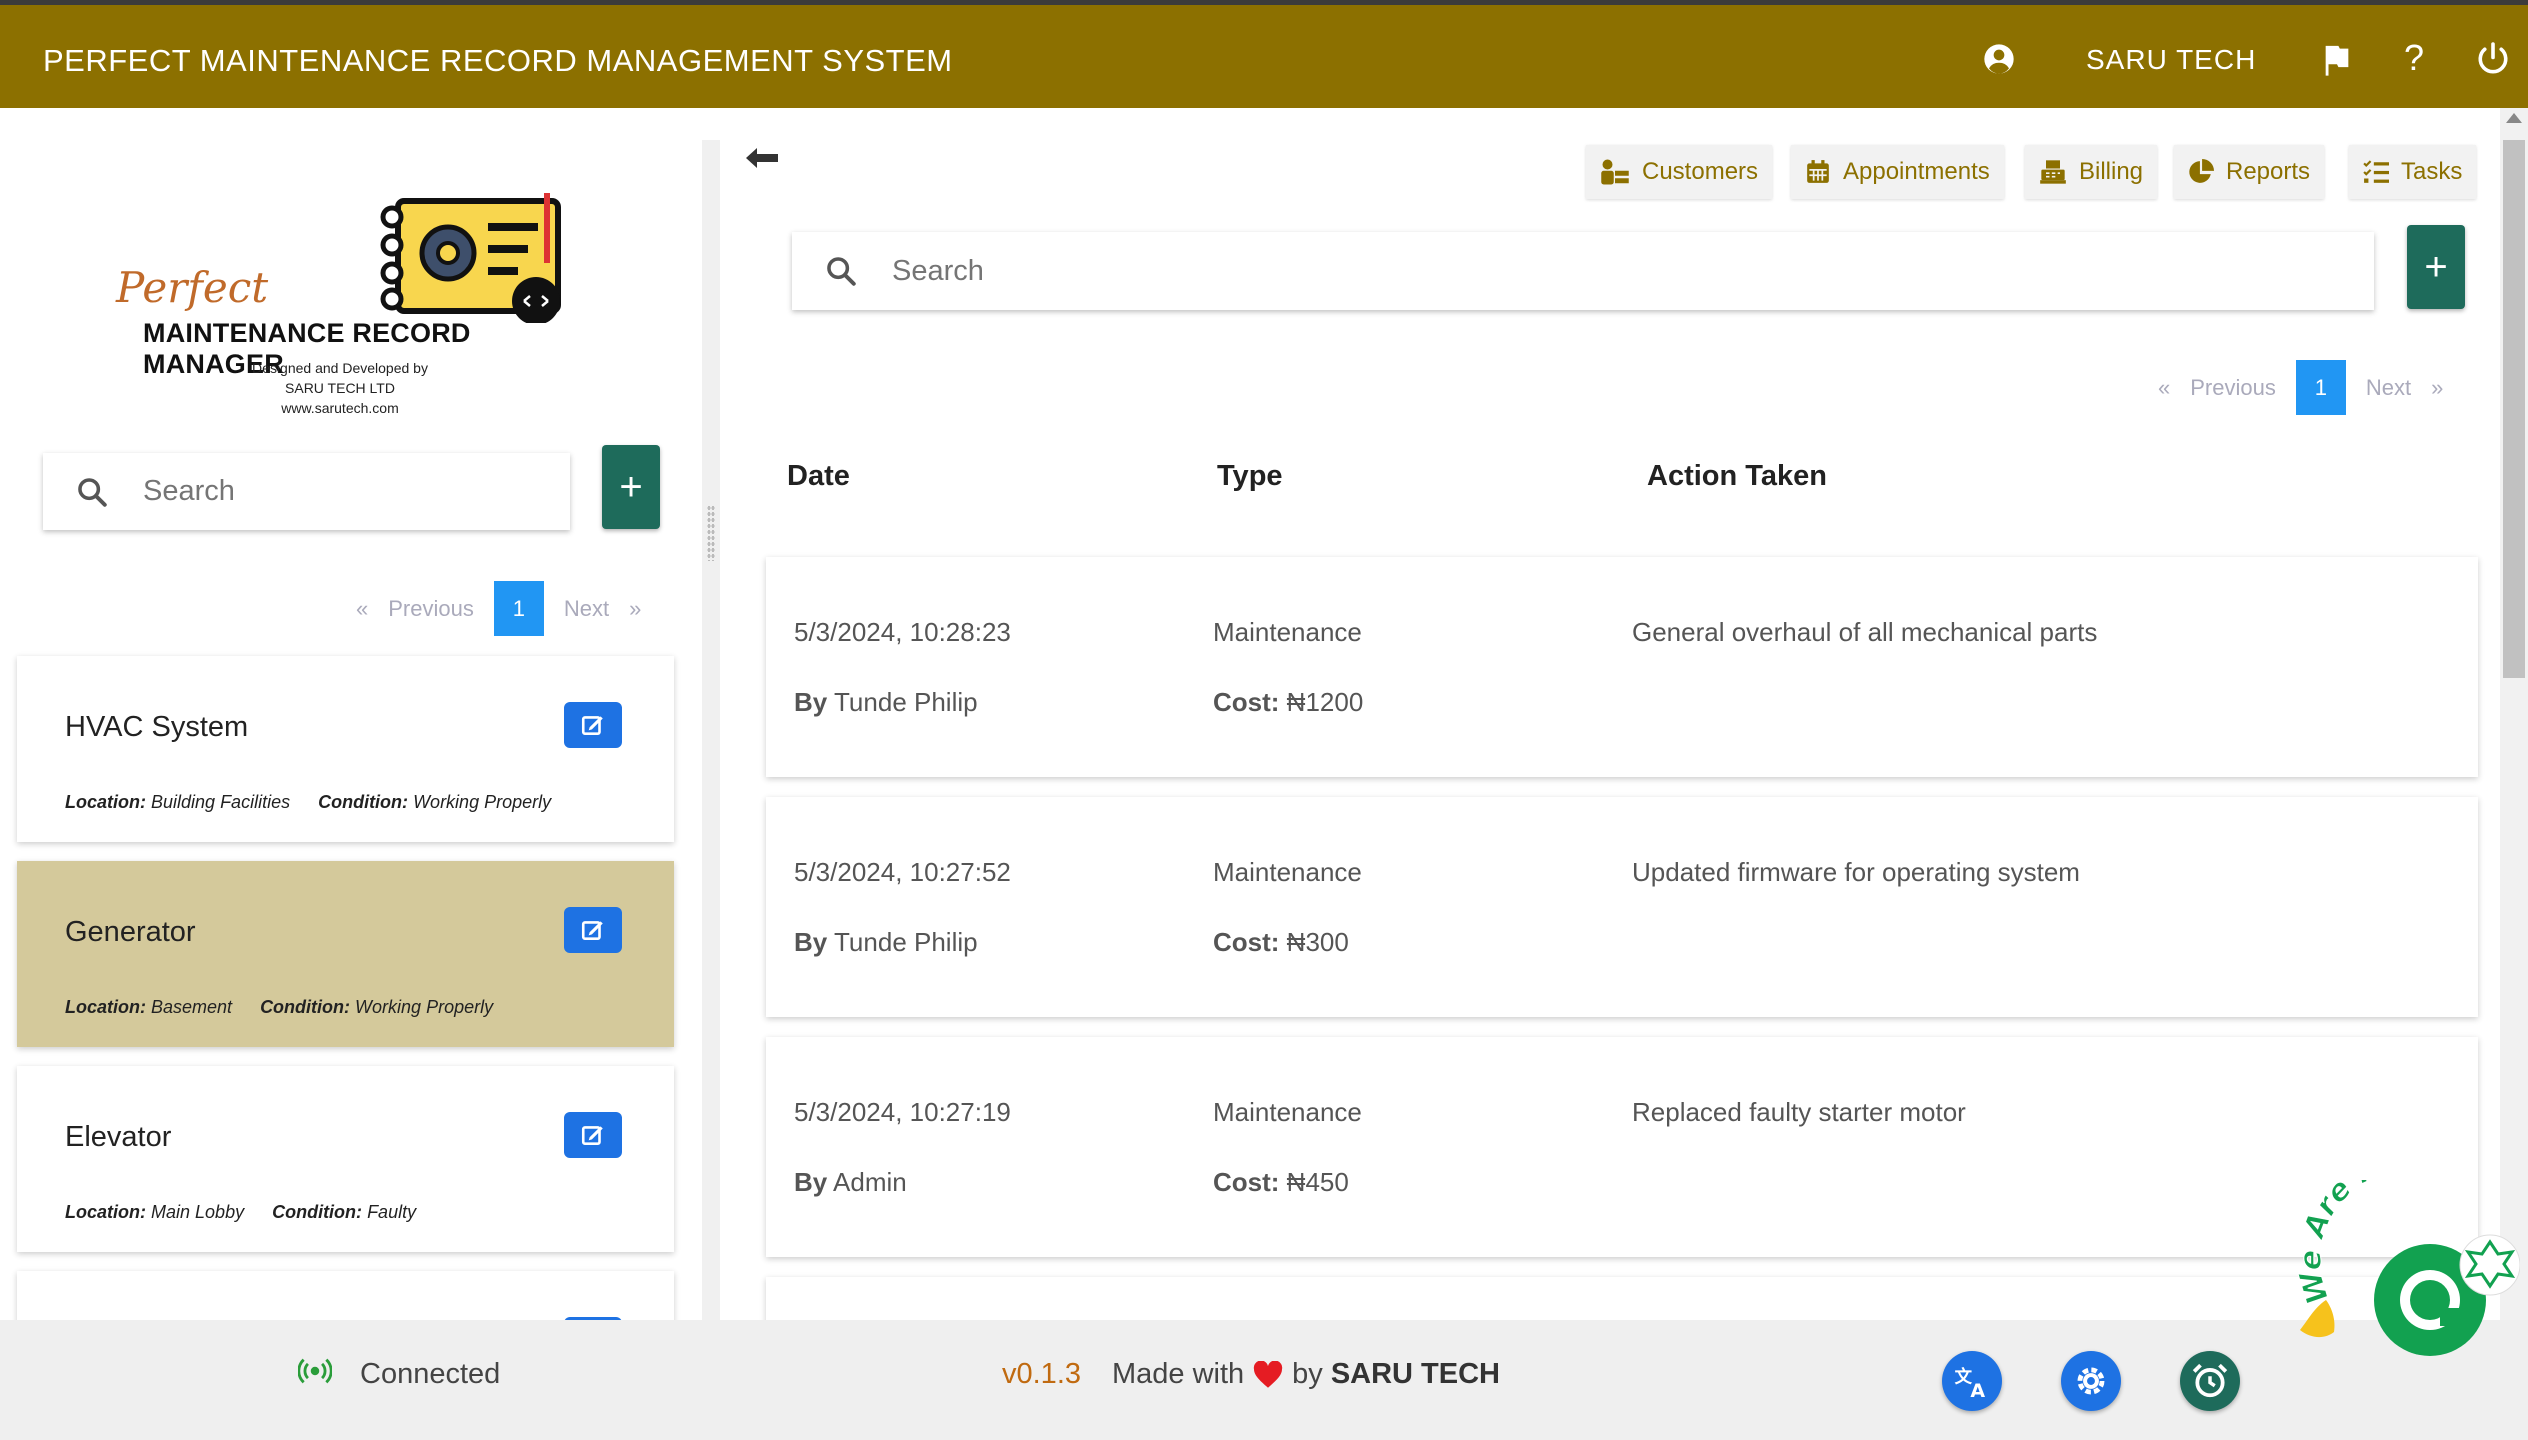 This screenshot has height=1440, width=2528. What do you see at coordinates (192, 1007) in the screenshot?
I see `asset-location: Basement` at bounding box center [192, 1007].